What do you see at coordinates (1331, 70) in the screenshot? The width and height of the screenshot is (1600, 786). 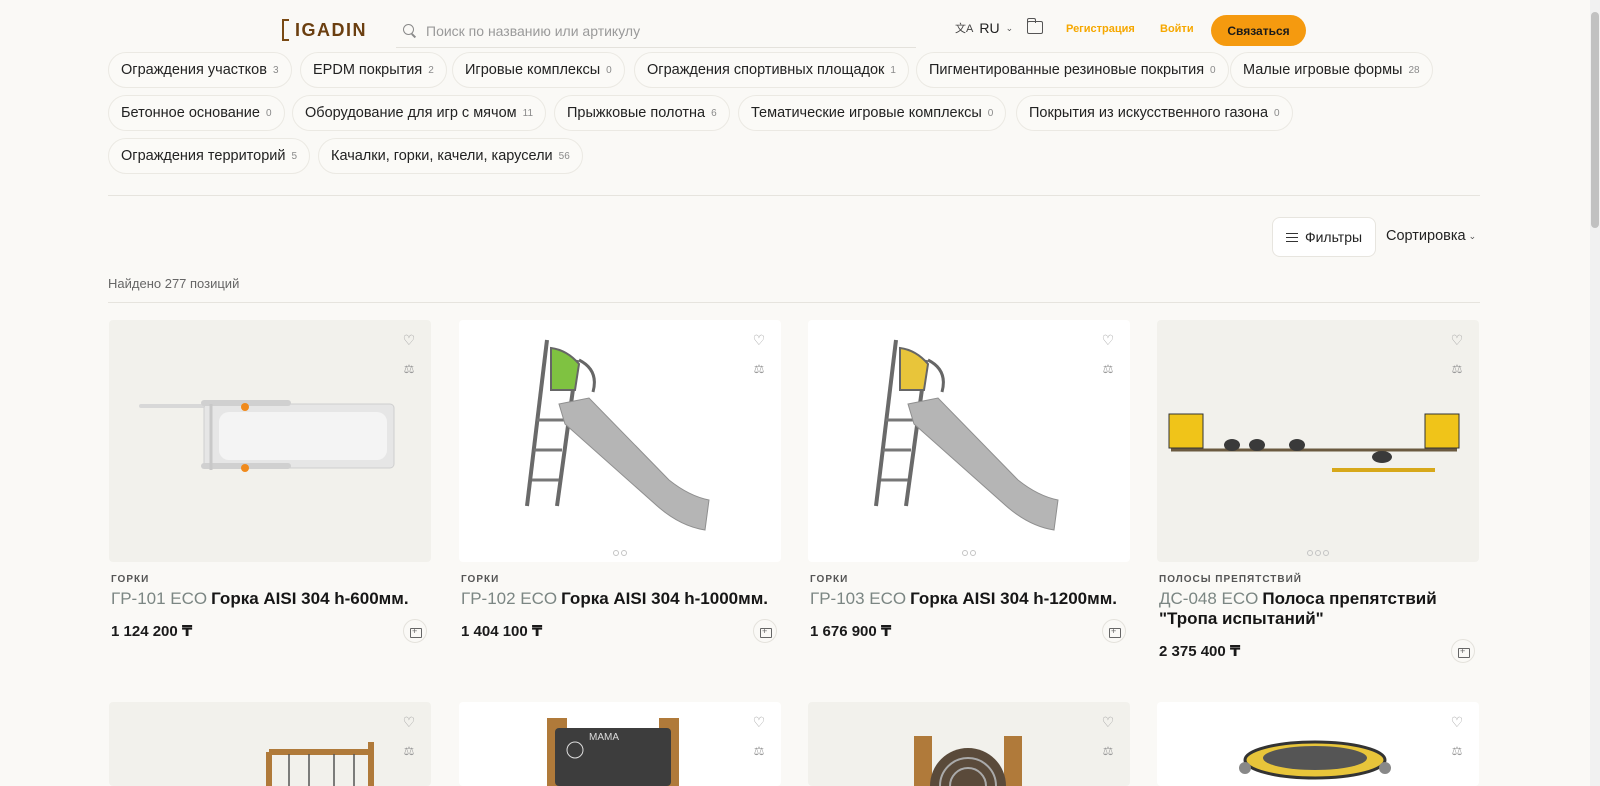 I see `category-chip: Малые игровые формы 28` at bounding box center [1331, 70].